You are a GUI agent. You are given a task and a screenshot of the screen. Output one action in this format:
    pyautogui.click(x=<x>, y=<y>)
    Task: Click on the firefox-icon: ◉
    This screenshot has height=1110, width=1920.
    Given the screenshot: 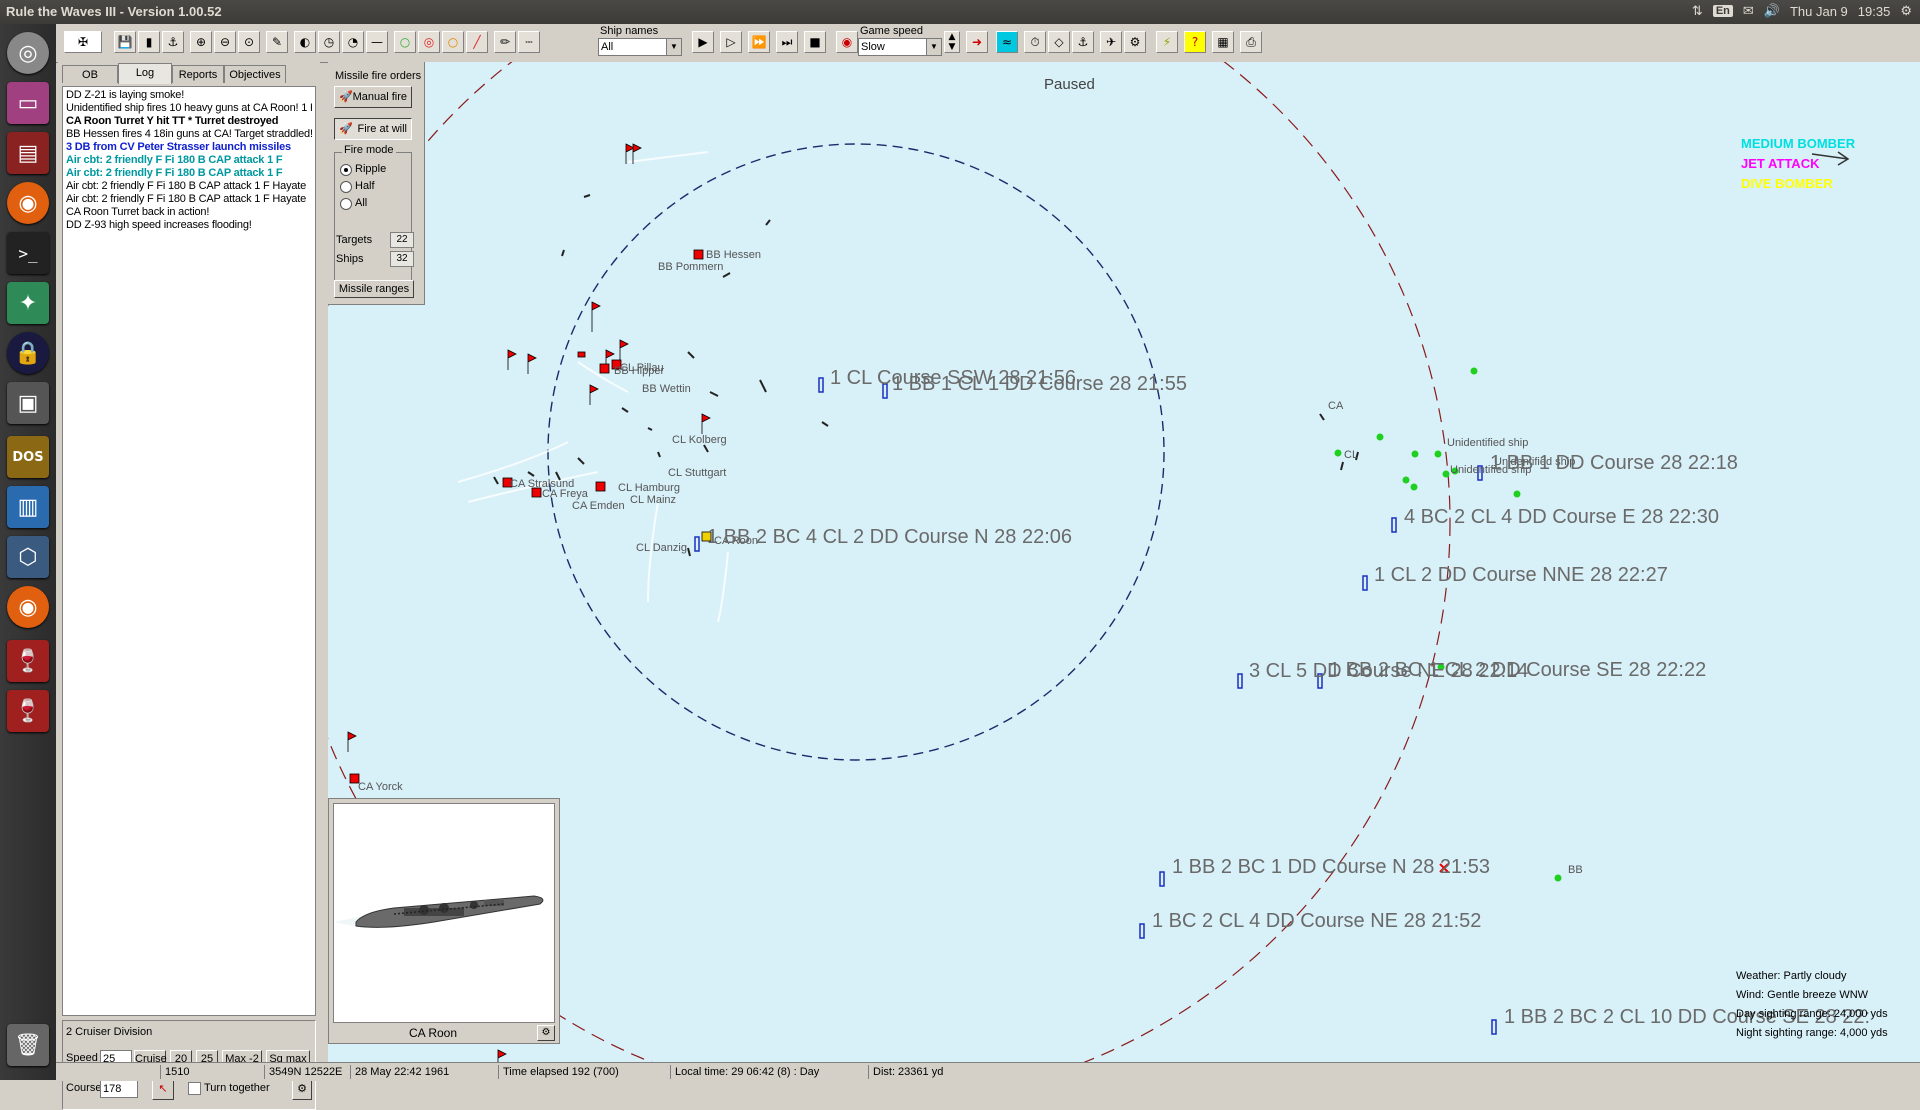 What is the action you would take?
    pyautogui.click(x=28, y=203)
    